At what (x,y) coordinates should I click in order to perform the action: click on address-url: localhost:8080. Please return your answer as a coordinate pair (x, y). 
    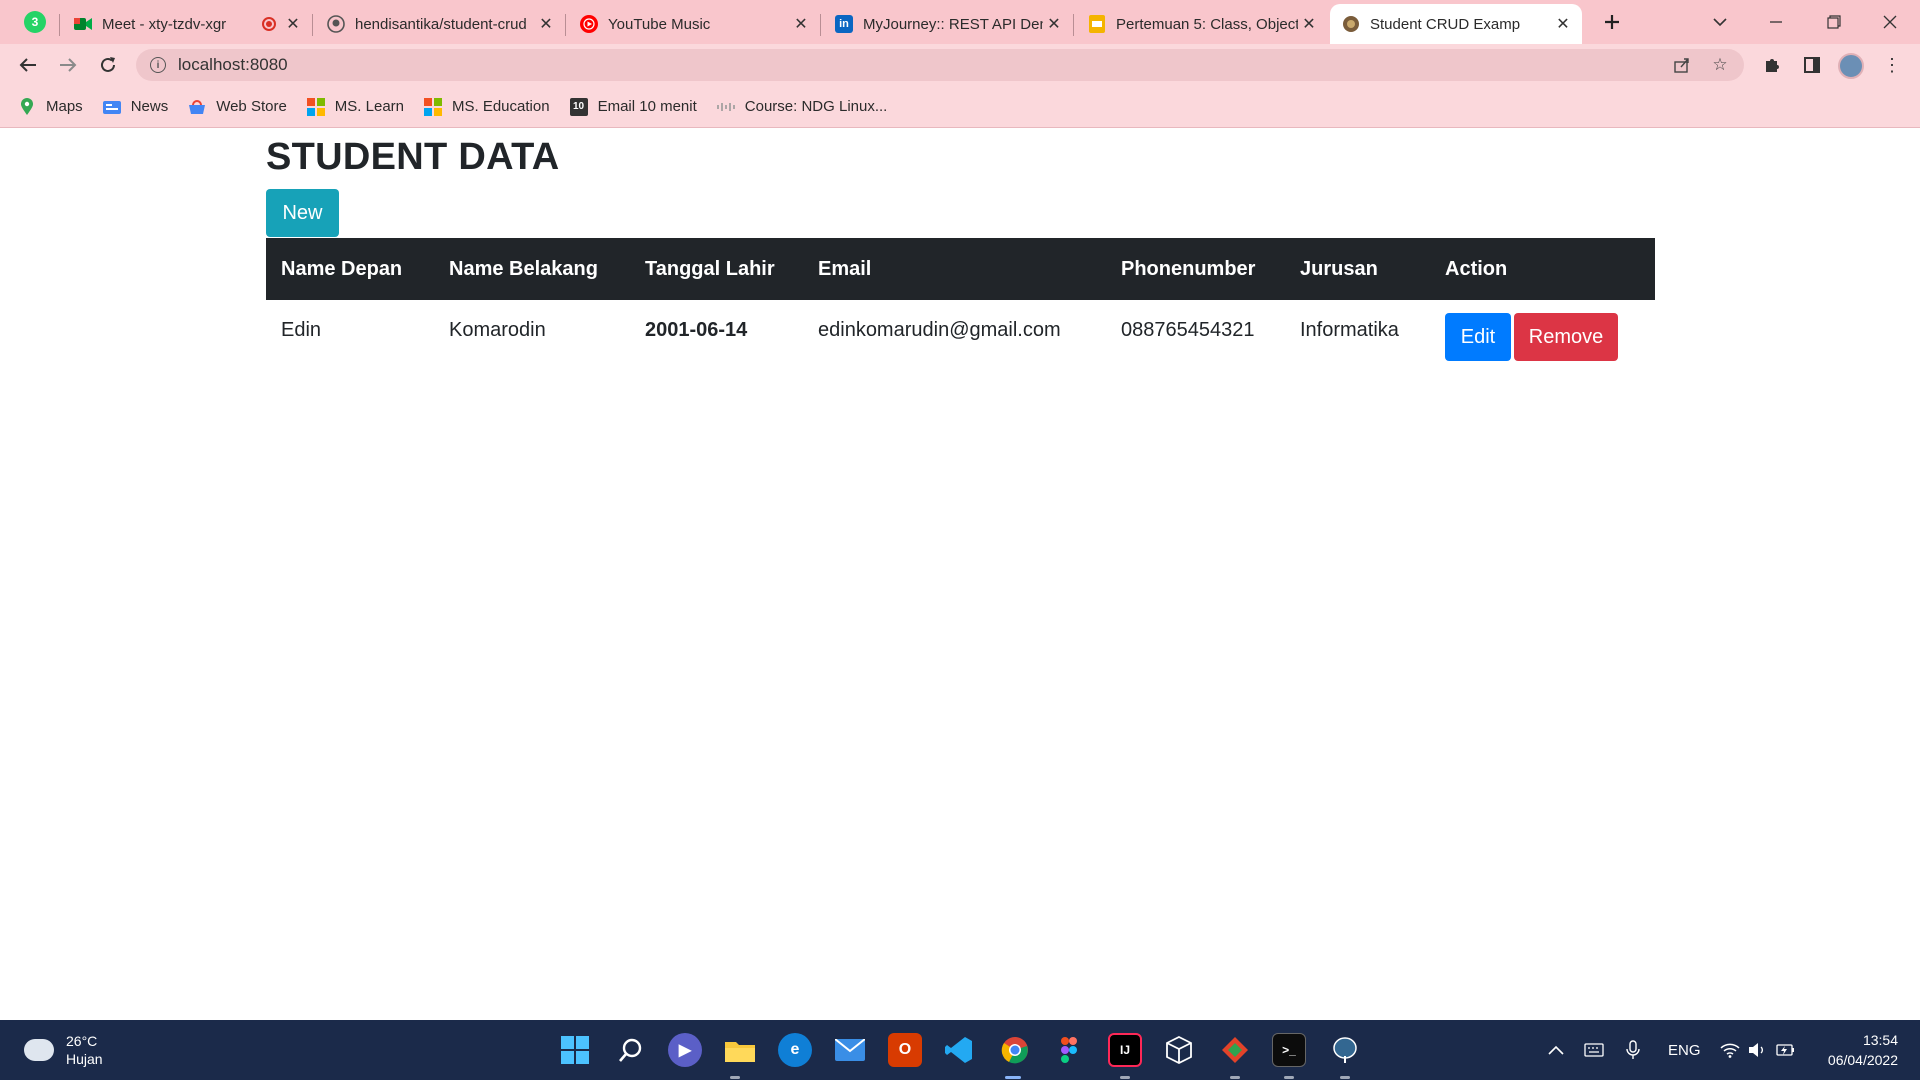
    Looking at the image, I should click on (233, 65).